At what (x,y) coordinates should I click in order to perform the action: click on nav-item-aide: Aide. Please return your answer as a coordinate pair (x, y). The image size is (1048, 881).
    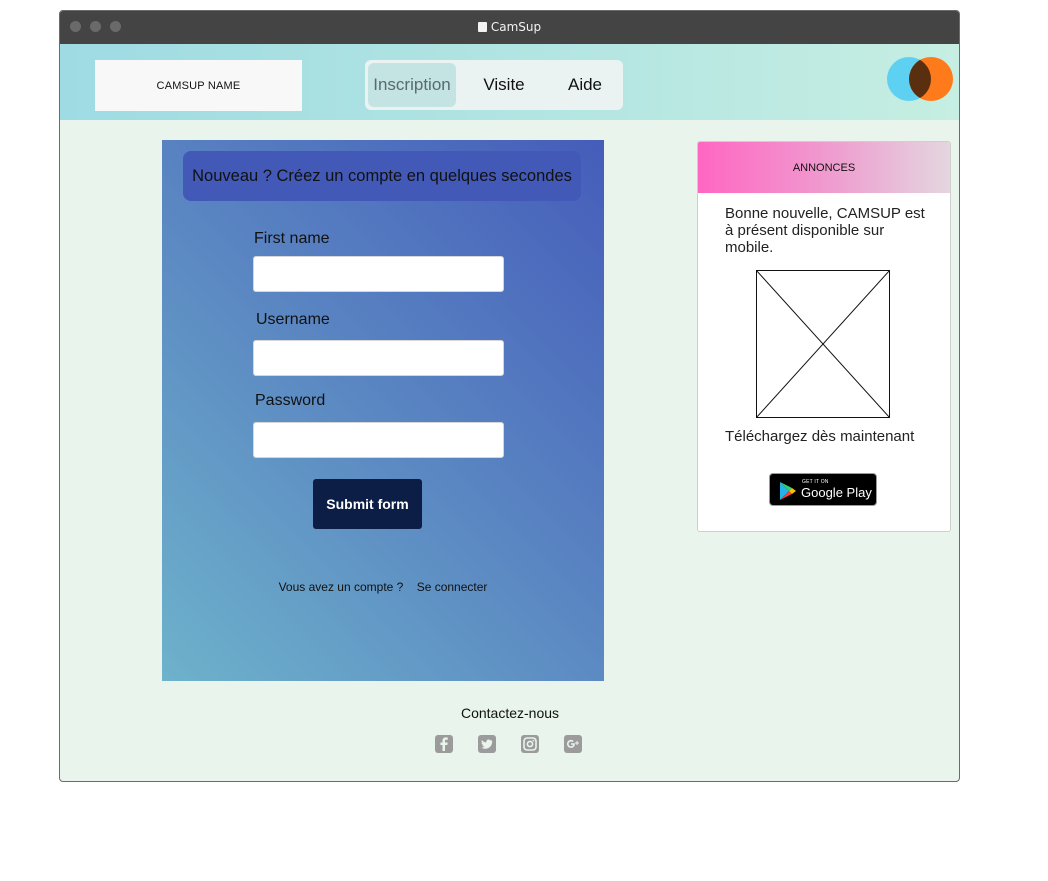
    Looking at the image, I should click on (585, 85).